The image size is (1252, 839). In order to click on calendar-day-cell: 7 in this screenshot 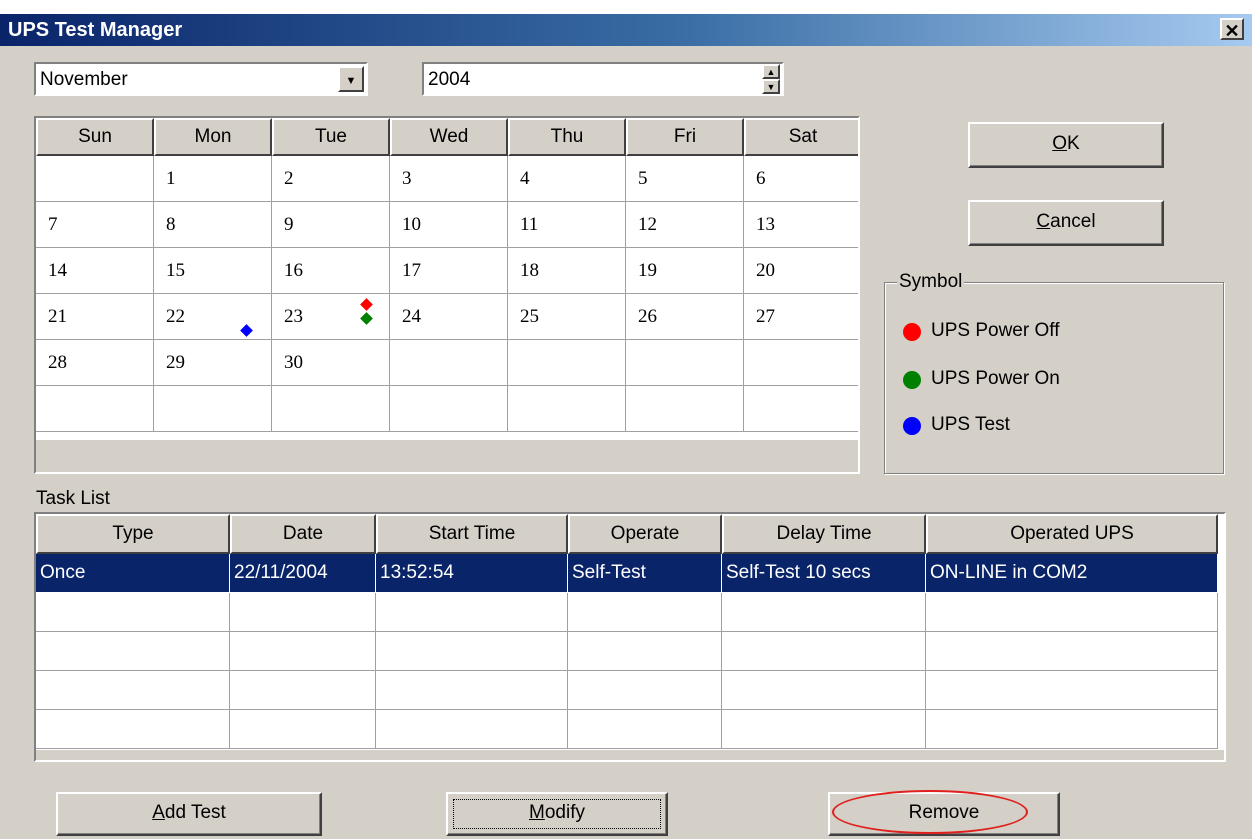, I will do `click(95, 225)`.